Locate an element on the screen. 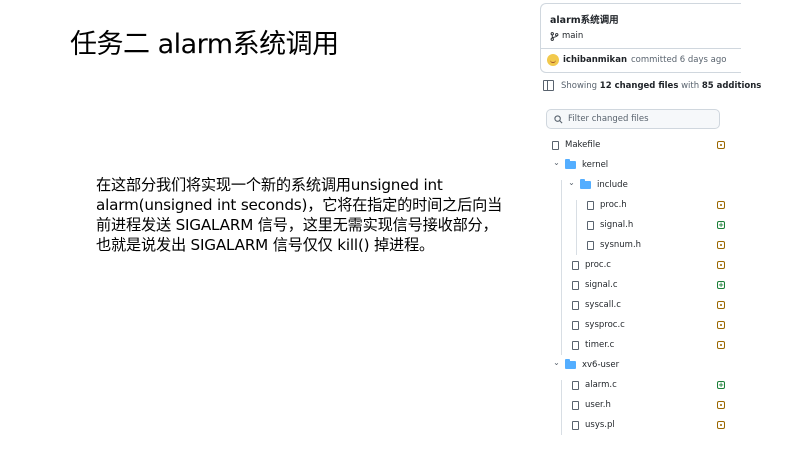 The height and width of the screenshot is (450, 800). additions-count: 85 additions is located at coordinates (731, 85).